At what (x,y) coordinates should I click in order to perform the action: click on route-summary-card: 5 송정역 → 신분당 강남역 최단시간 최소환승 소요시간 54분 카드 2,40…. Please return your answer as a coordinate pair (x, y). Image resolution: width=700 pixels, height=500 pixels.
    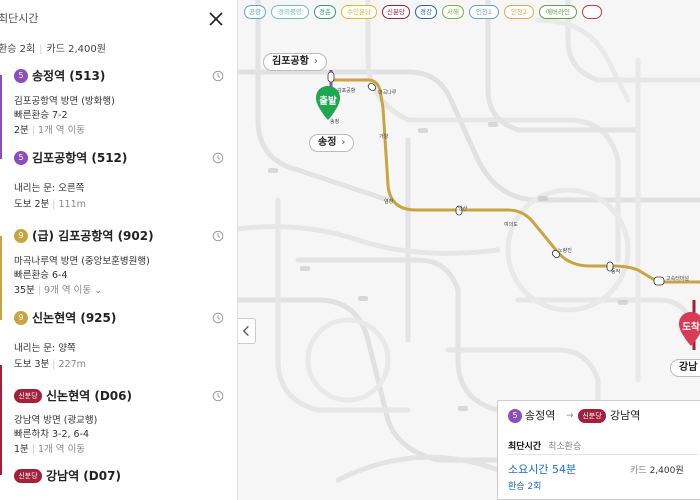
    Looking at the image, I should click on (598, 450).